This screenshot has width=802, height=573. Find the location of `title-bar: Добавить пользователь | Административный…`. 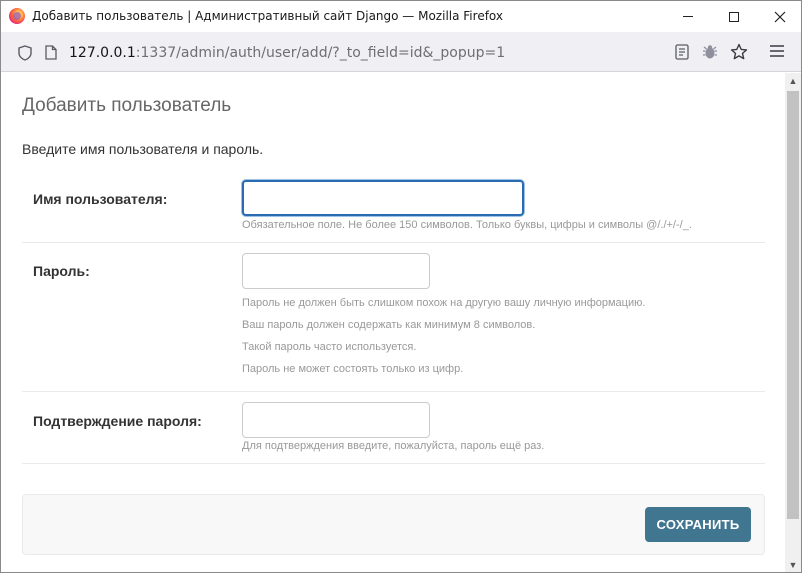

title-bar: Добавить пользователь | Административный… is located at coordinates (401, 16).